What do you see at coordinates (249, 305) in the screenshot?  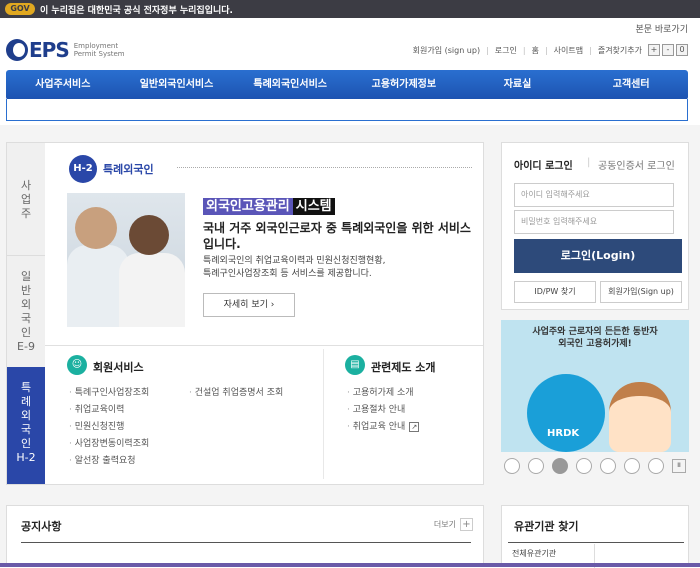 I see `detail-button: 자세히 보기 ›` at bounding box center [249, 305].